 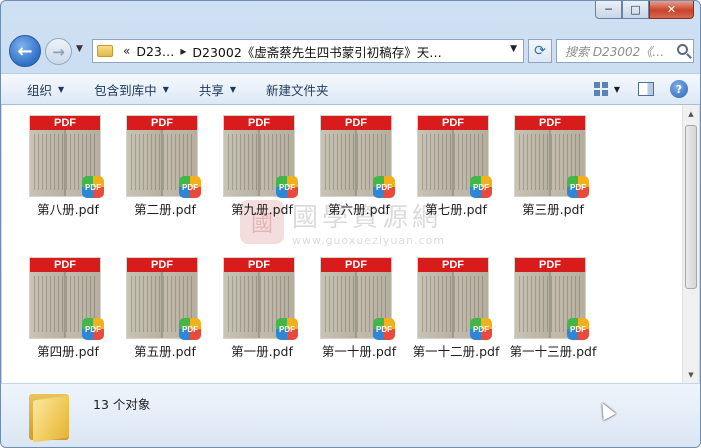 I want to click on maximize-button: □, so click(x=635, y=10).